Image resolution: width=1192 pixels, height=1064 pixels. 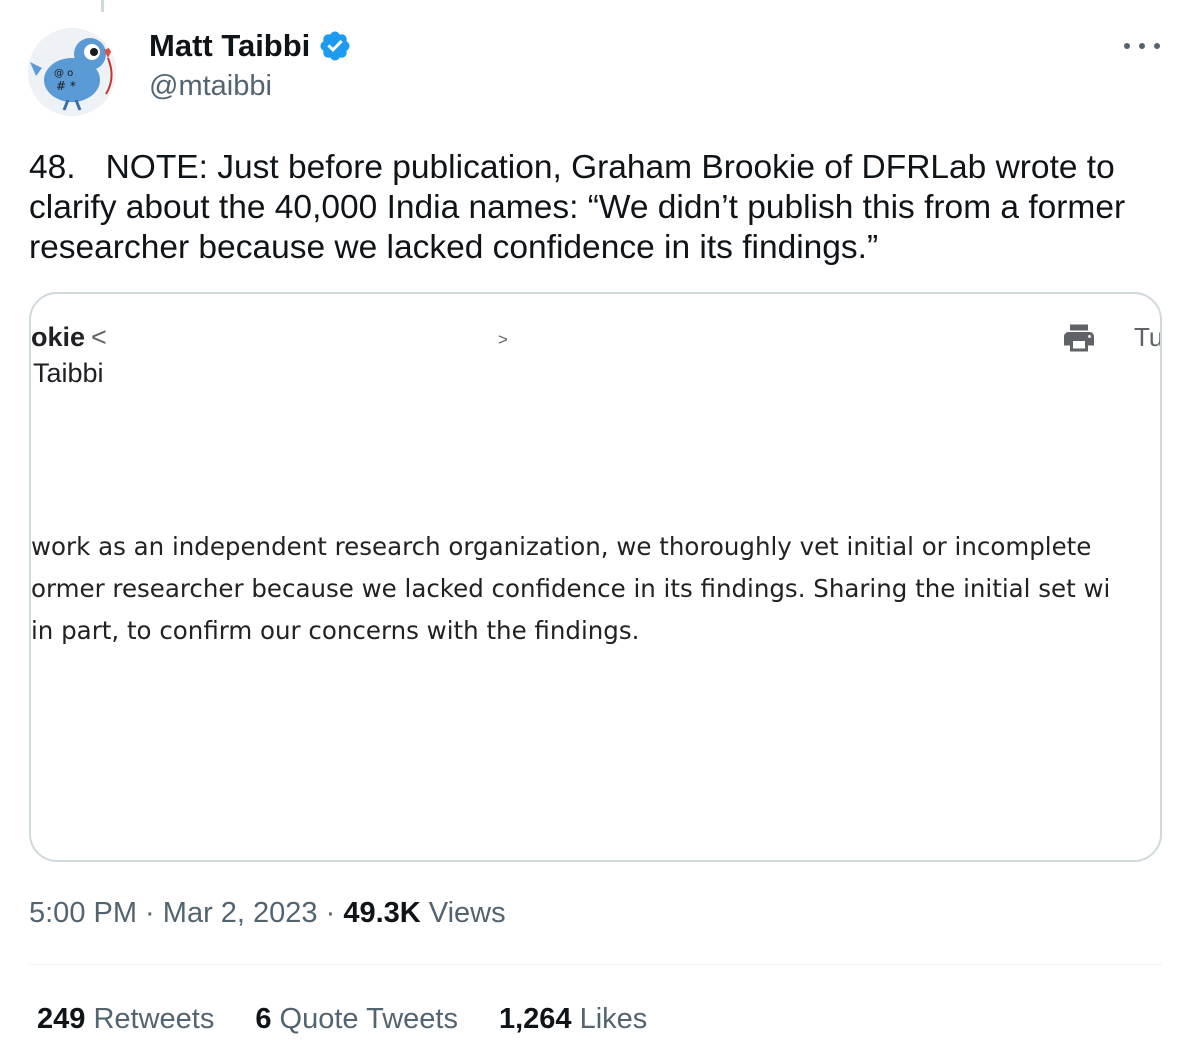 What do you see at coordinates (210, 86) in the screenshot?
I see `author-handle: @mtaibbi` at bounding box center [210, 86].